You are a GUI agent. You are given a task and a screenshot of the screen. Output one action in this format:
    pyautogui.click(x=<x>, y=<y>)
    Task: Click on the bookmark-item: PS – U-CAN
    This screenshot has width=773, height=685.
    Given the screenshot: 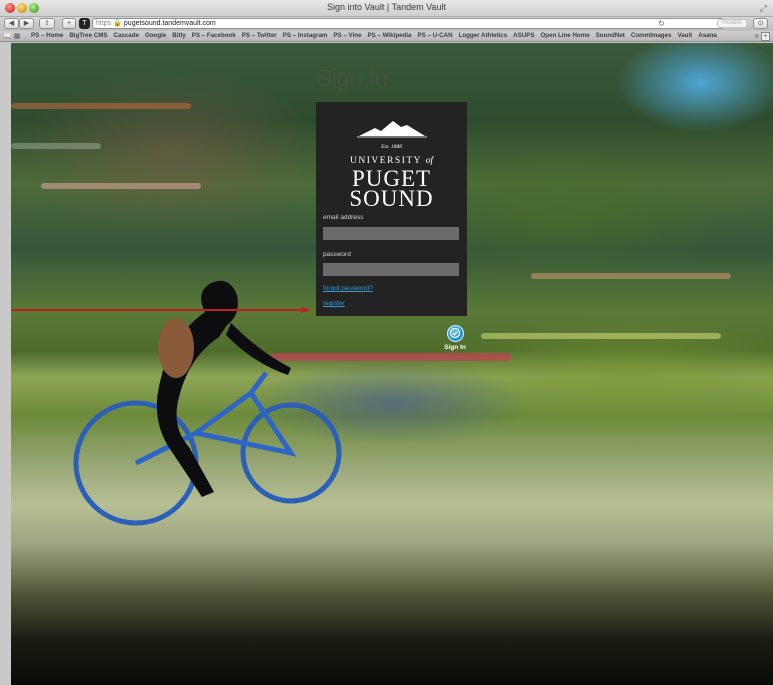 What is the action you would take?
    pyautogui.click(x=434, y=35)
    